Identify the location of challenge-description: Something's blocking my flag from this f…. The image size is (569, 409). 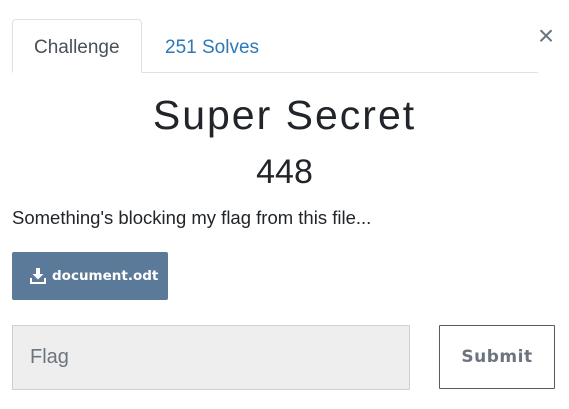
(192, 217).